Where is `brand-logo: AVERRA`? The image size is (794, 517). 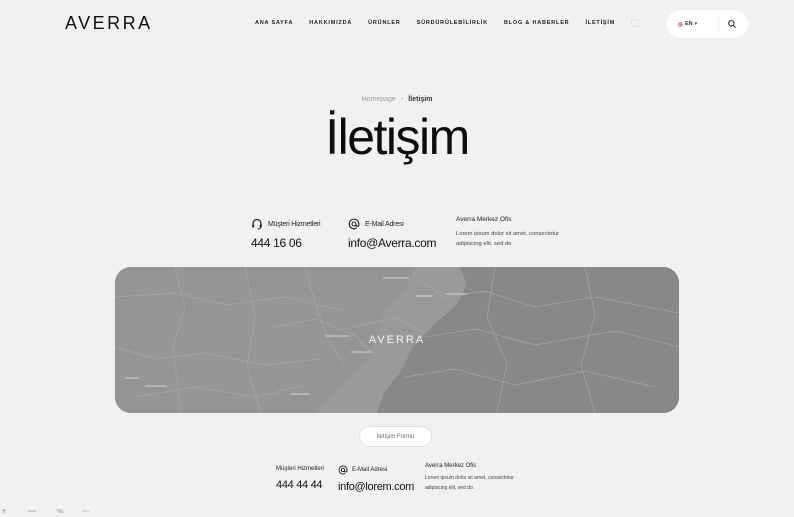
brand-logo: AVERRA is located at coordinates (109, 23).